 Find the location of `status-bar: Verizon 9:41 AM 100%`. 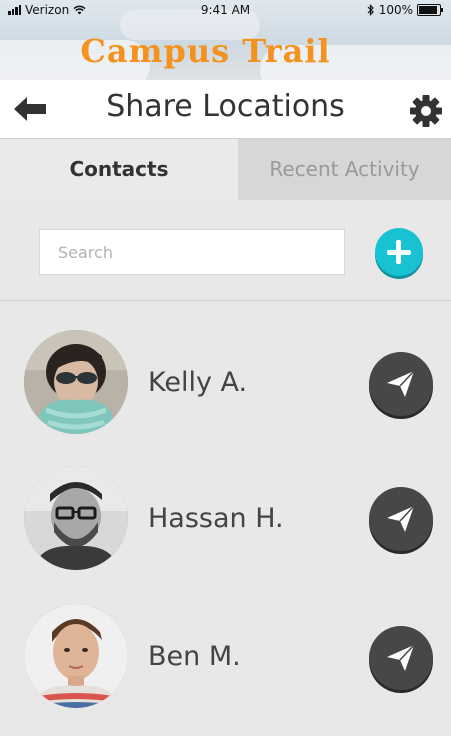

status-bar: Verizon 9:41 AM 100% is located at coordinates (225, 11).